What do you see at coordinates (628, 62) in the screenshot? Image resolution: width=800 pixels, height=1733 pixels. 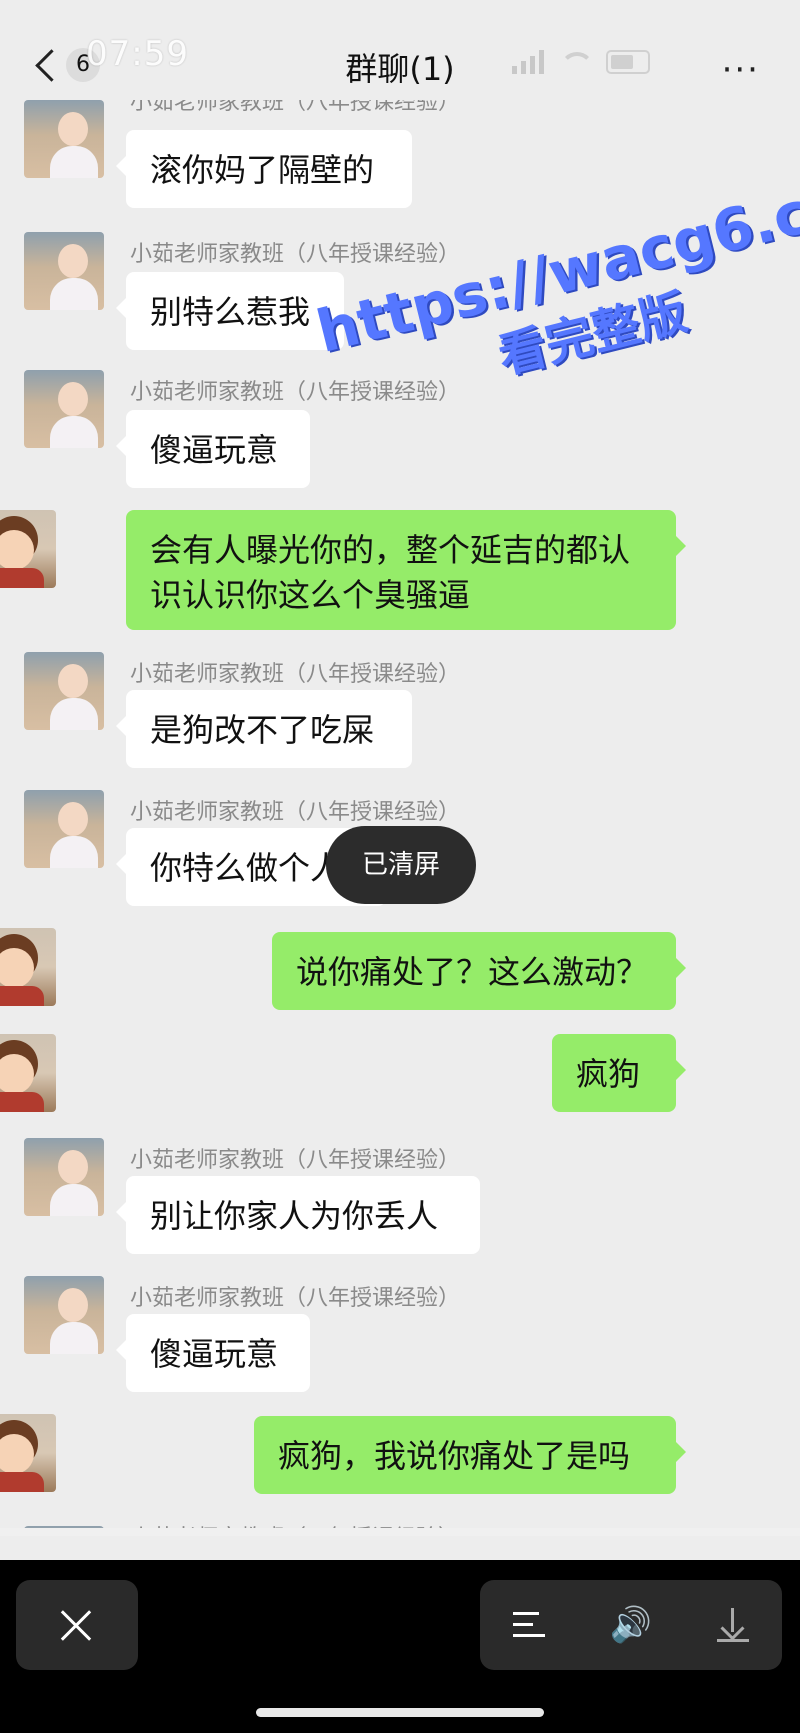 I see `battery-icon` at bounding box center [628, 62].